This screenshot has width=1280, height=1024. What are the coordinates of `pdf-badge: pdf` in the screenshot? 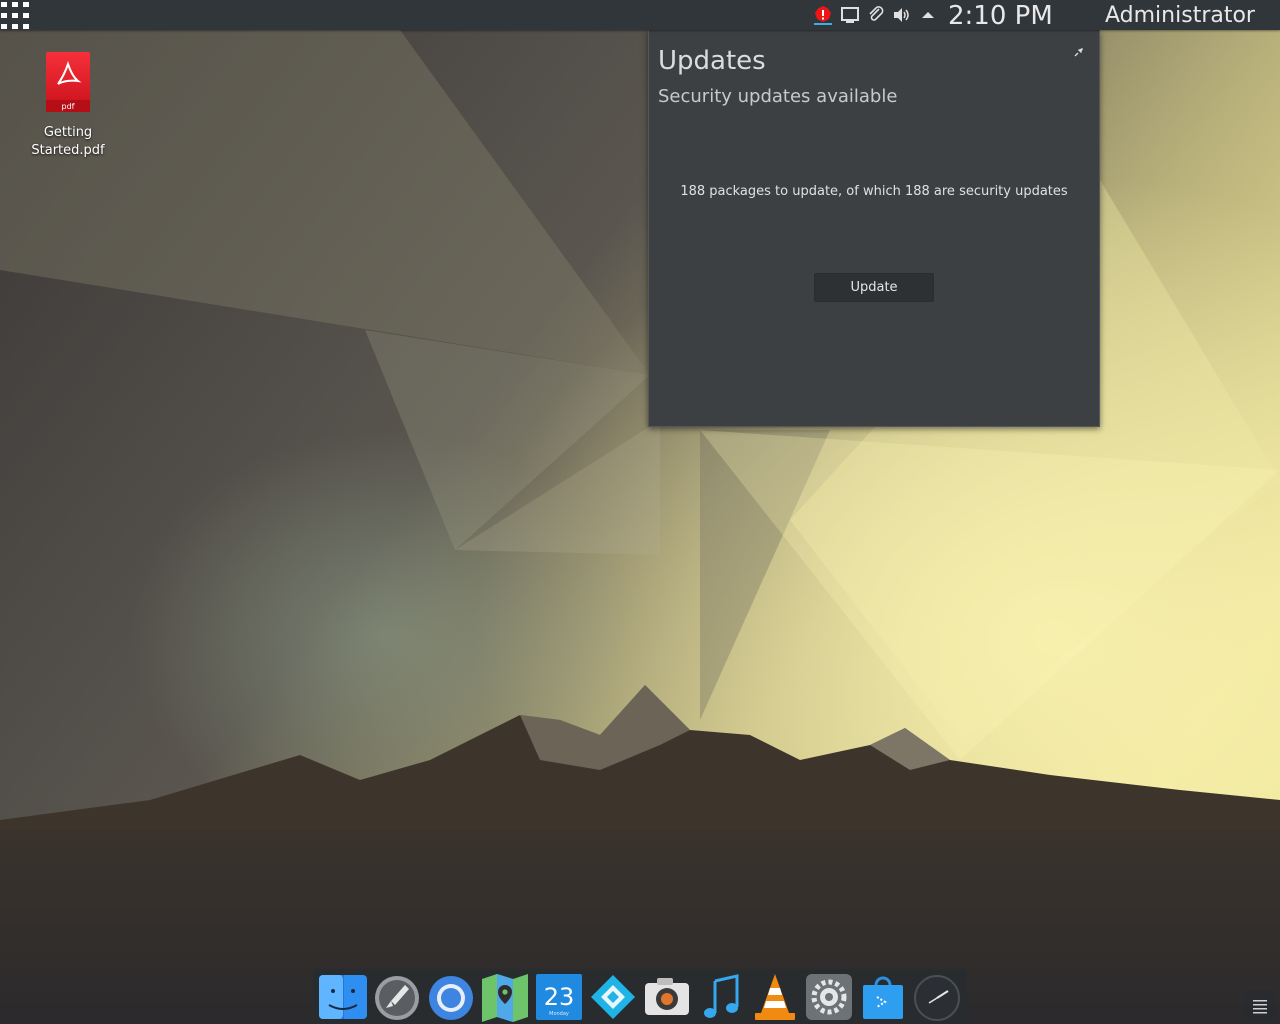 It's located at (68, 106).